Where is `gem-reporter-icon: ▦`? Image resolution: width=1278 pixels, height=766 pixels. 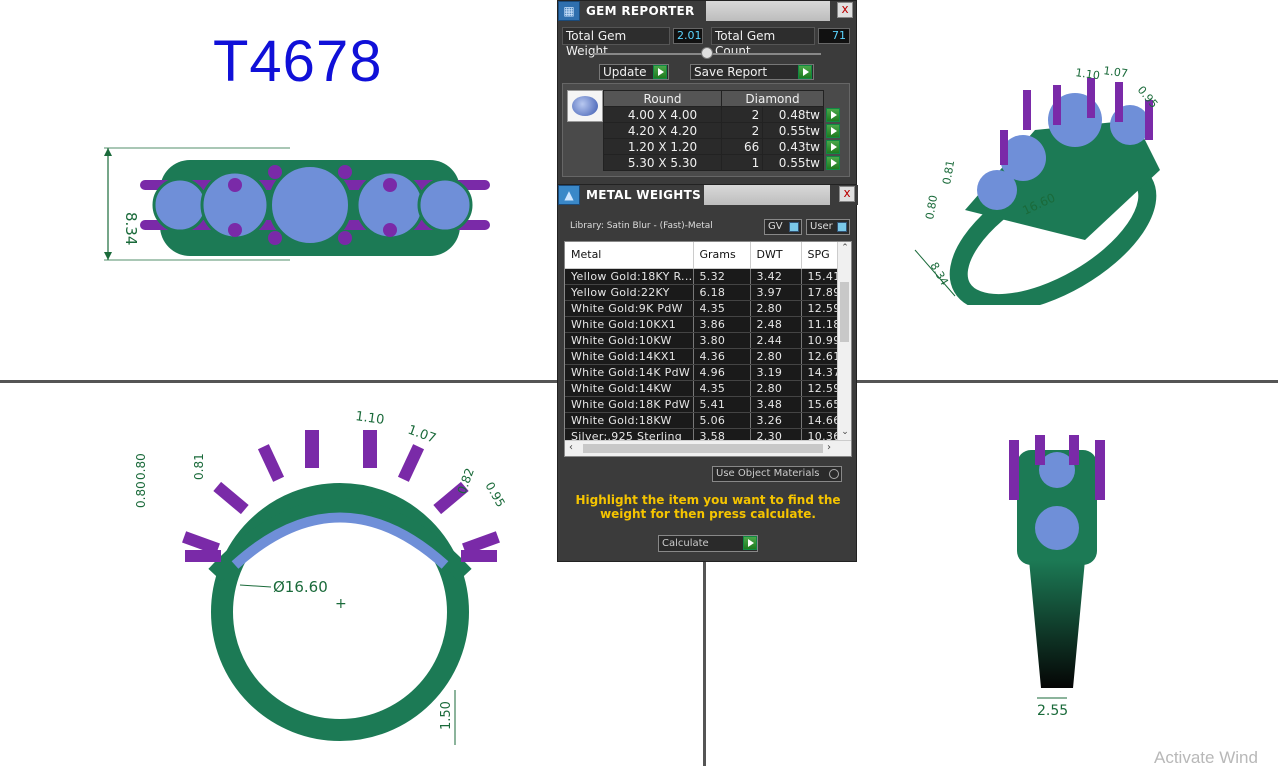
gem-reporter-icon: ▦ is located at coordinates (569, 11).